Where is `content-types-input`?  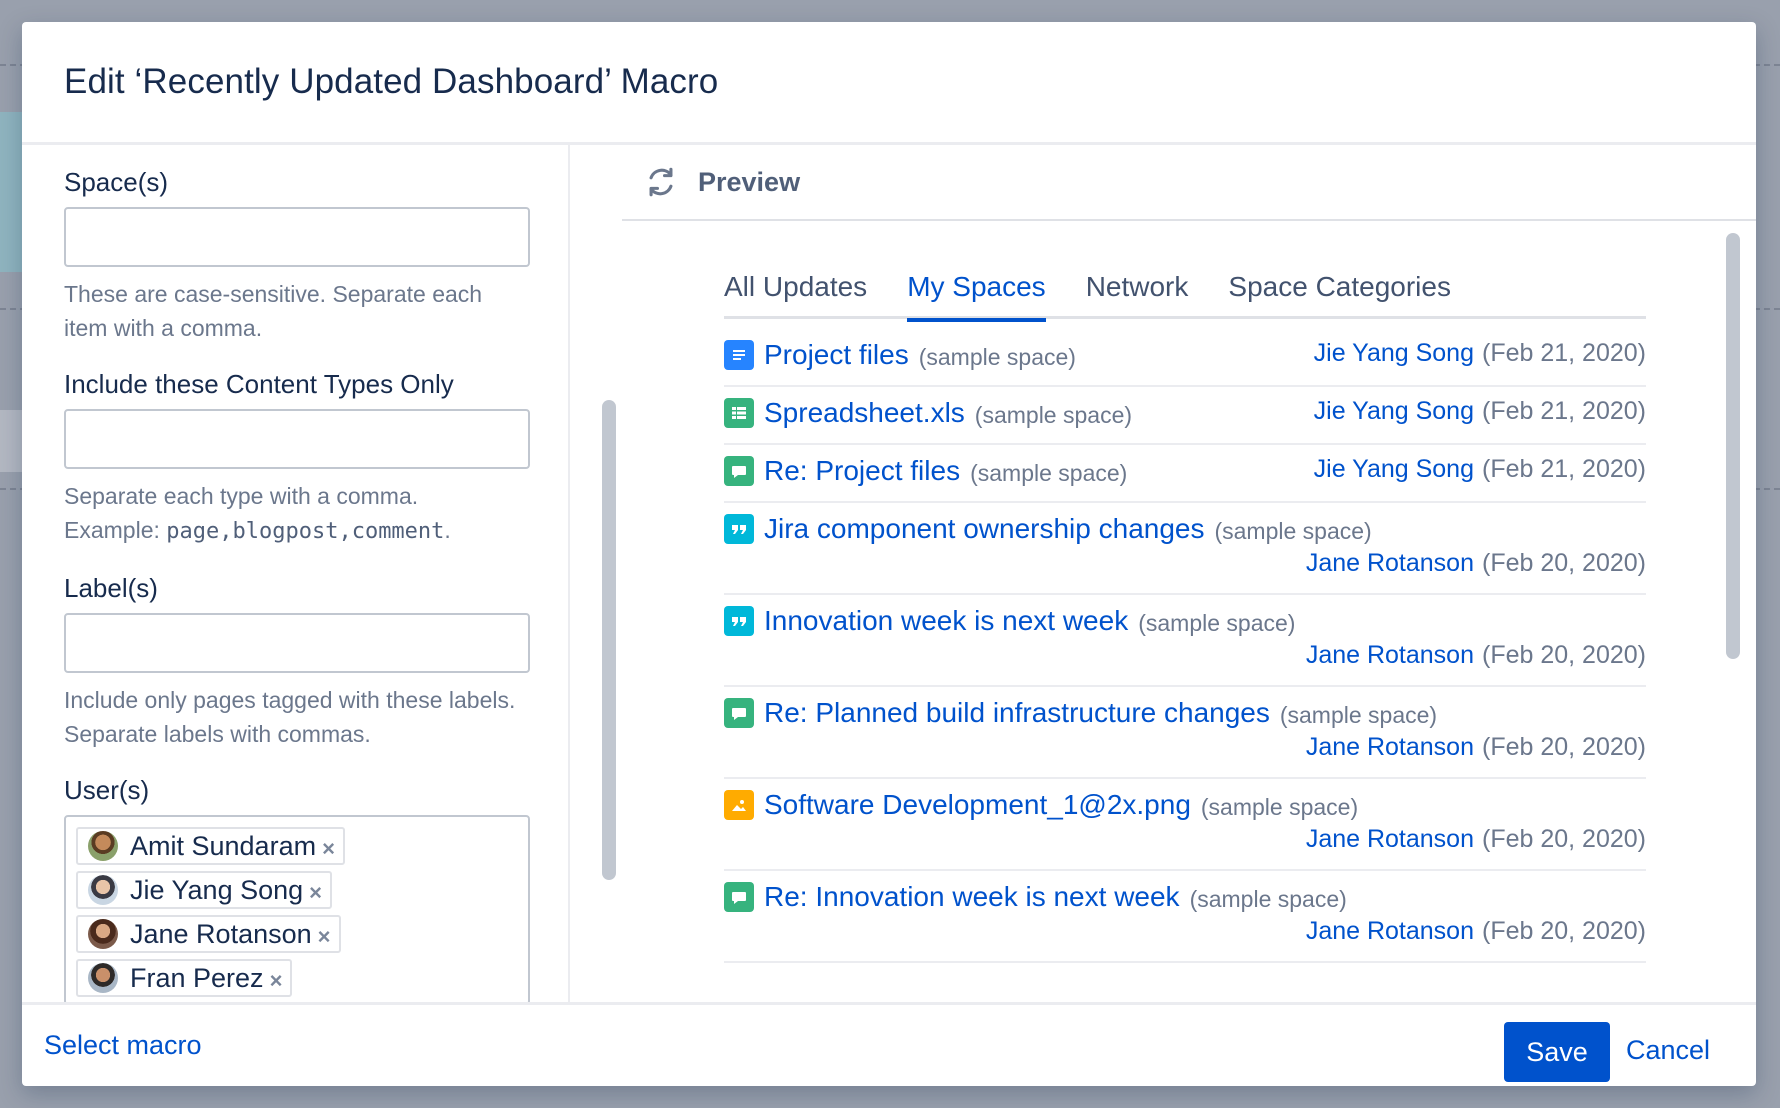
content-types-input is located at coordinates (297, 439).